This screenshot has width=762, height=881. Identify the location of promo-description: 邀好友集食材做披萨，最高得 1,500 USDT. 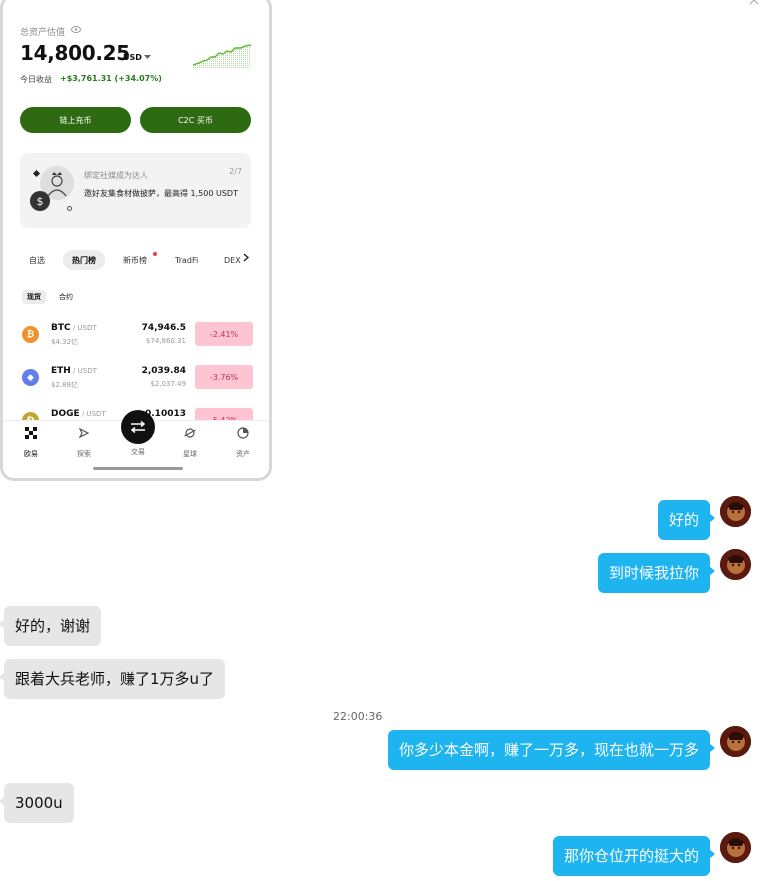
(161, 193).